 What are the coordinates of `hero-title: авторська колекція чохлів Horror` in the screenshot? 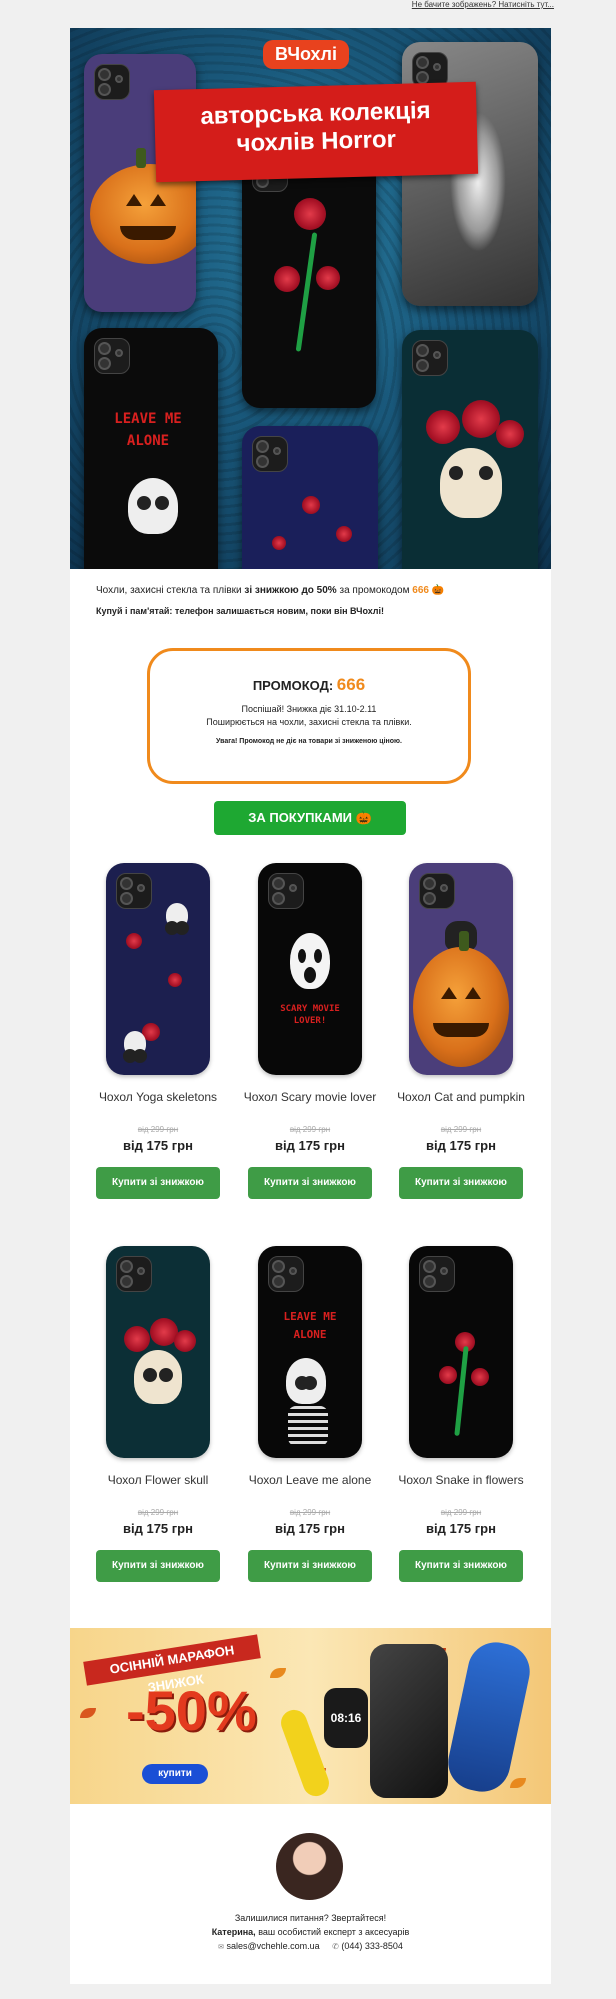 It's located at (316, 132).